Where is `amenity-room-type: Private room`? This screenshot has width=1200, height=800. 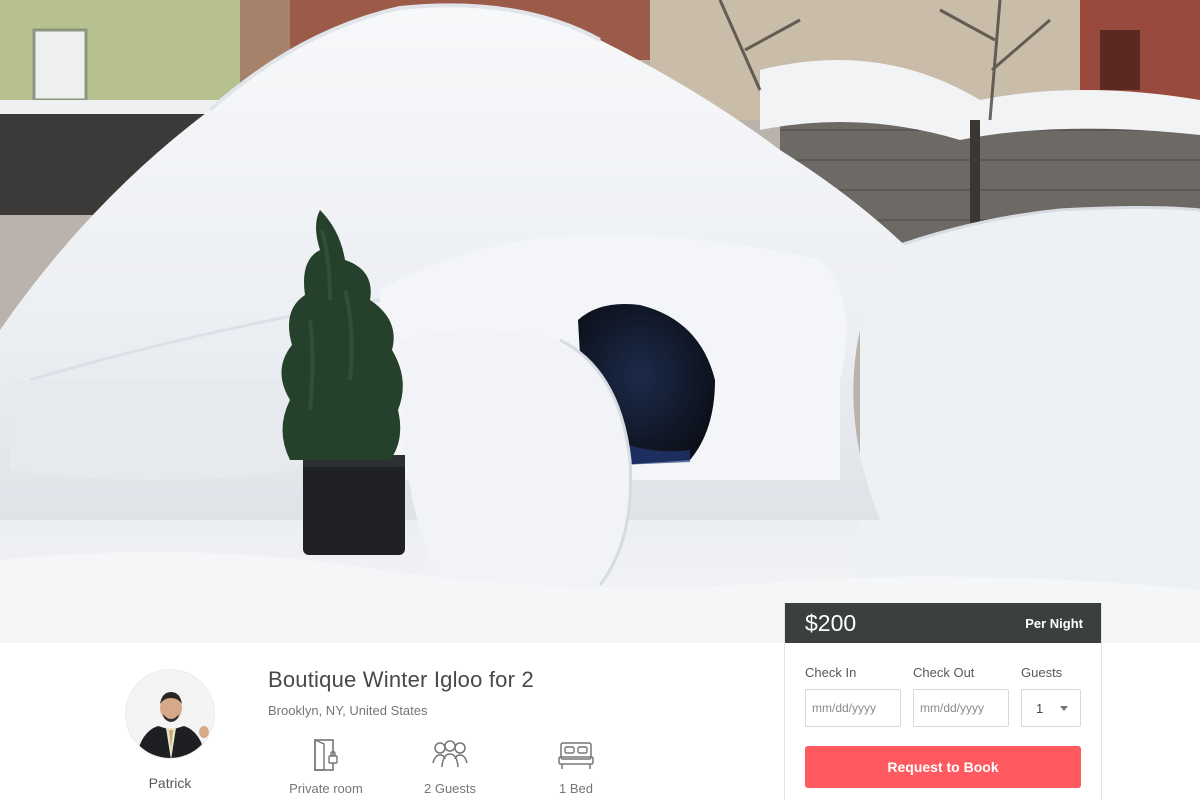 amenity-room-type: Private room is located at coordinates (326, 766).